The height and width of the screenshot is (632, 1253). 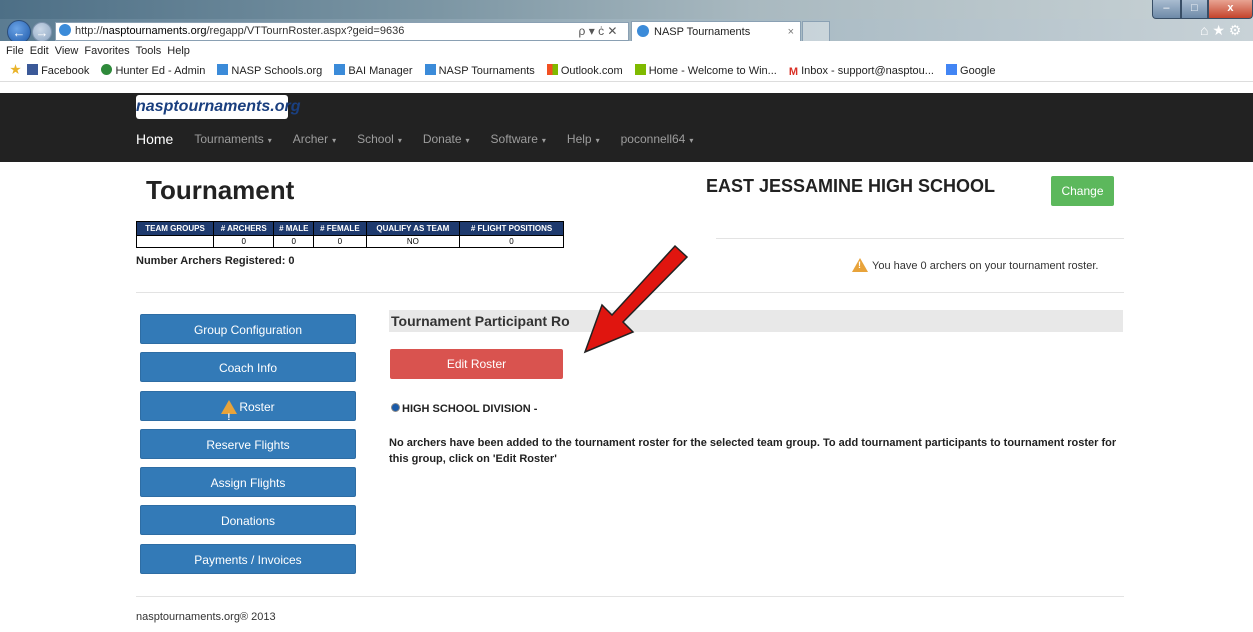 What do you see at coordinates (340, 241) in the screenshot?
I see `cell-female: 0` at bounding box center [340, 241].